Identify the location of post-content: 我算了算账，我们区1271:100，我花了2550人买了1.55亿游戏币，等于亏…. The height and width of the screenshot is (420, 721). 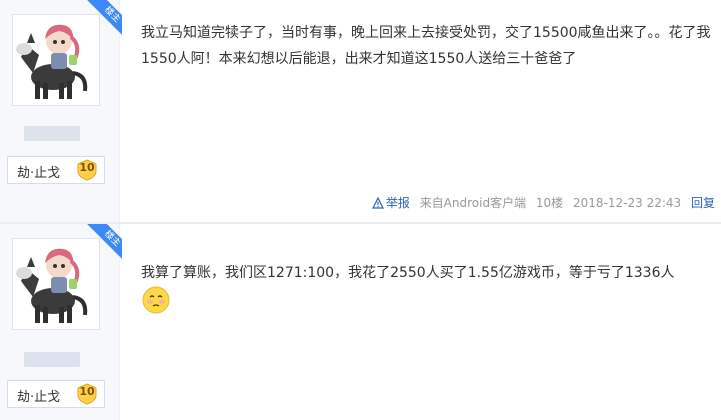
(411, 288).